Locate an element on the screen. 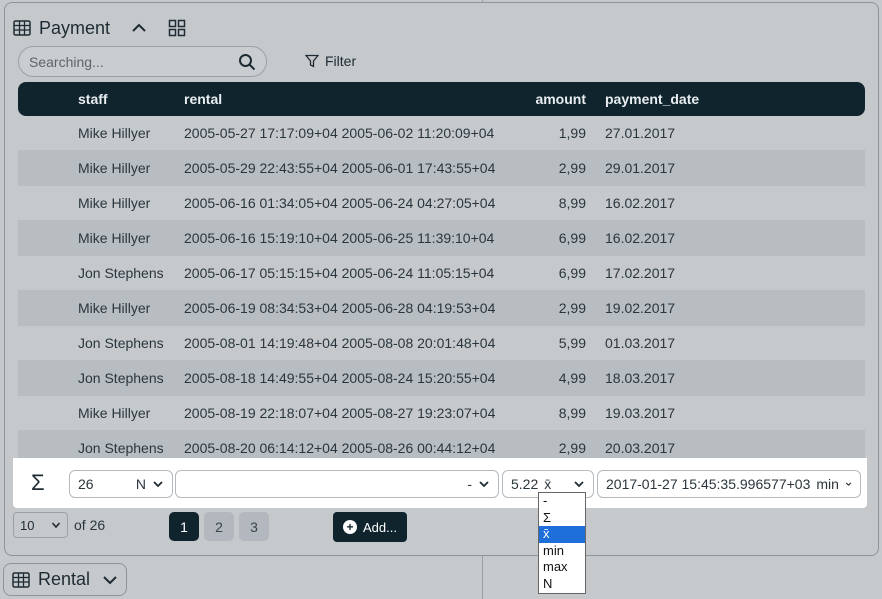 Image resolution: width=882 pixels, height=599 pixels. column-header-payment-date: payment_date is located at coordinates (652, 99).